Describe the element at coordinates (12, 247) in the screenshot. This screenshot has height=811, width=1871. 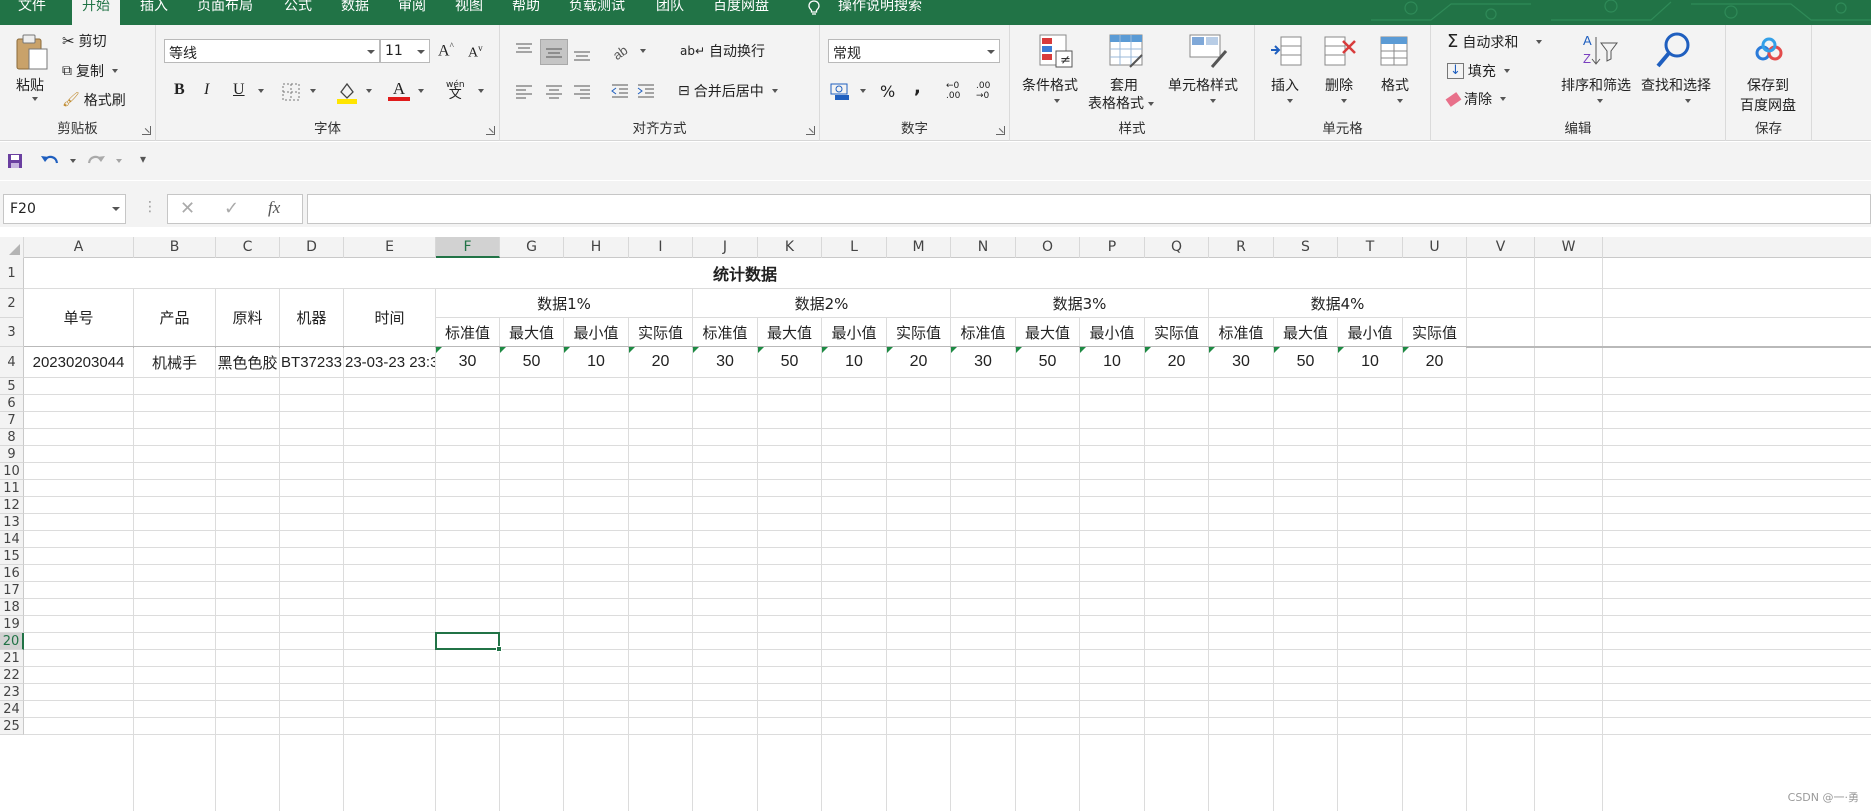
I see `select-all-button` at that location.